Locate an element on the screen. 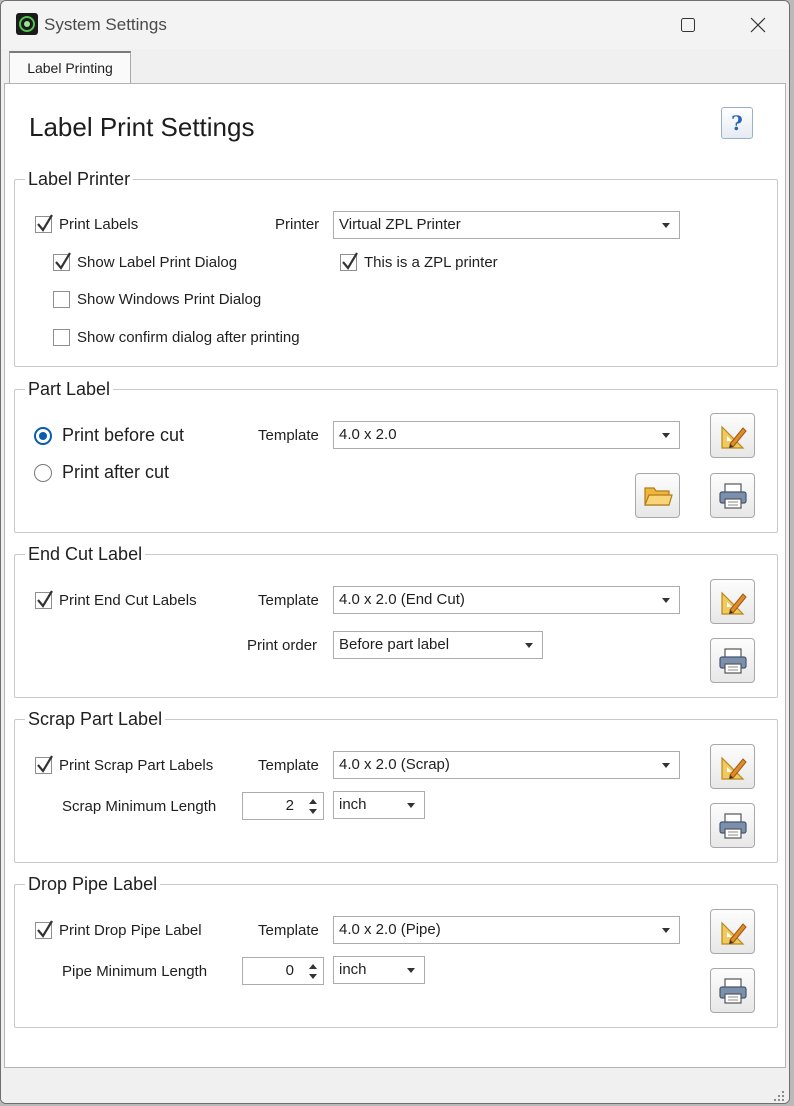  print-end-cut-checkbox is located at coordinates (44, 599).